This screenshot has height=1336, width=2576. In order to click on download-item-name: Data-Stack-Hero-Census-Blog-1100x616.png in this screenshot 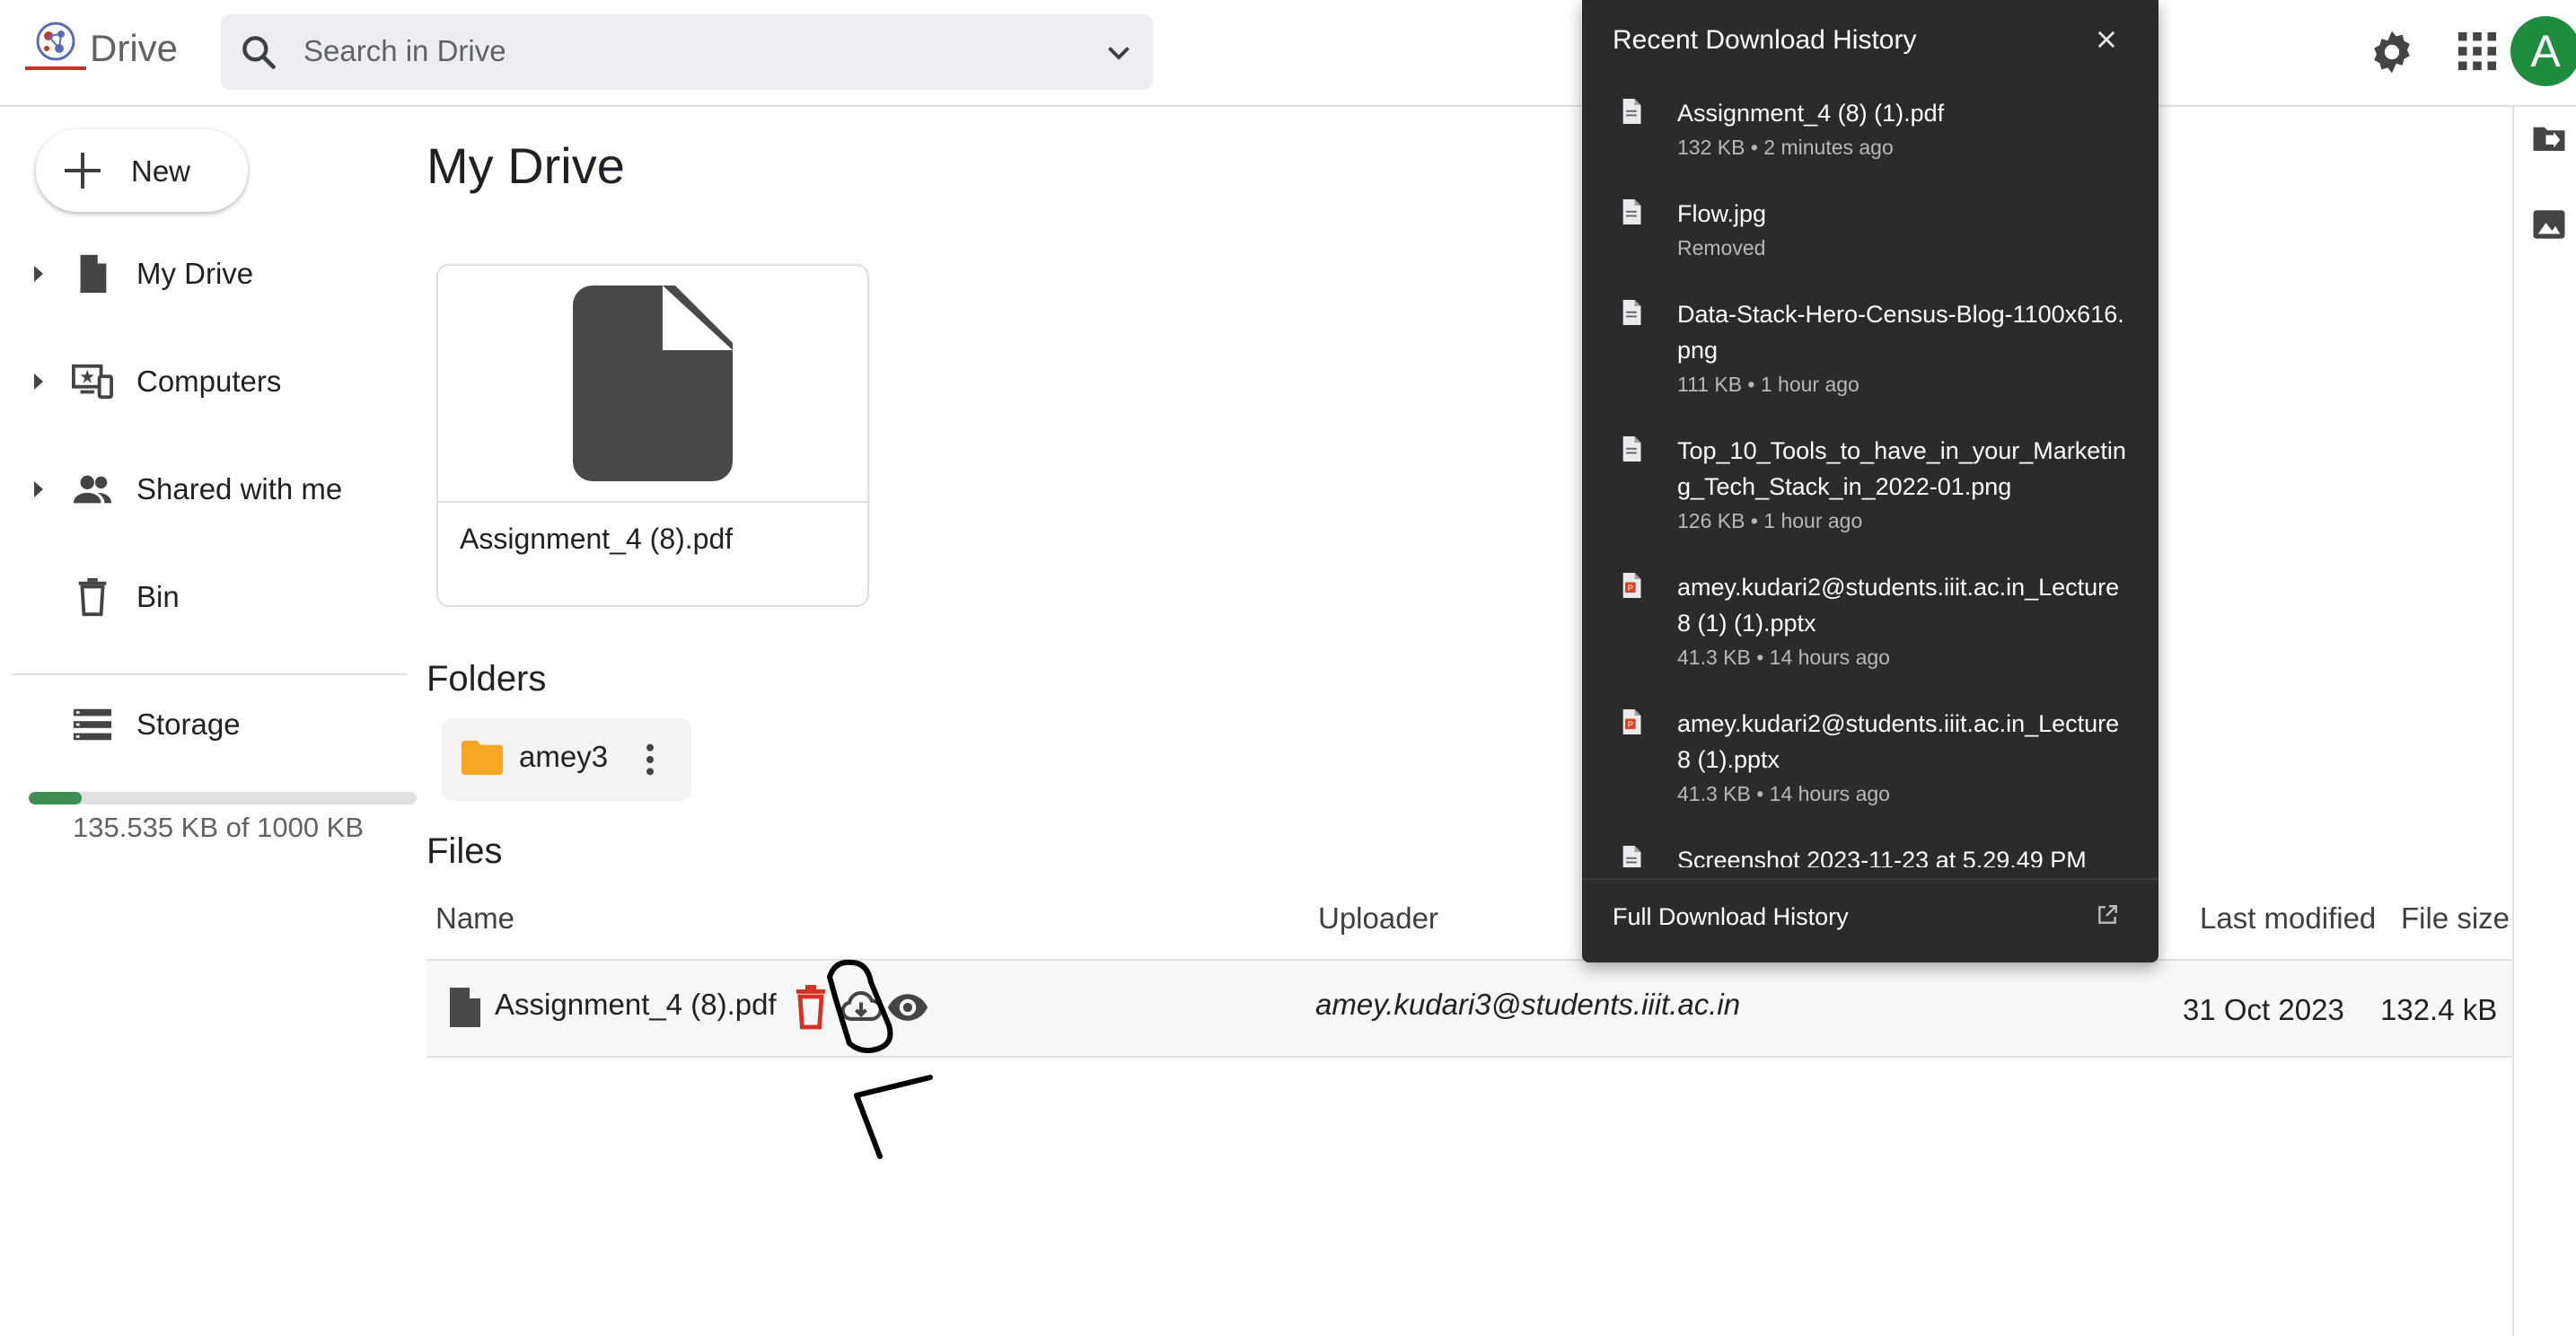, I will do `click(1900, 332)`.